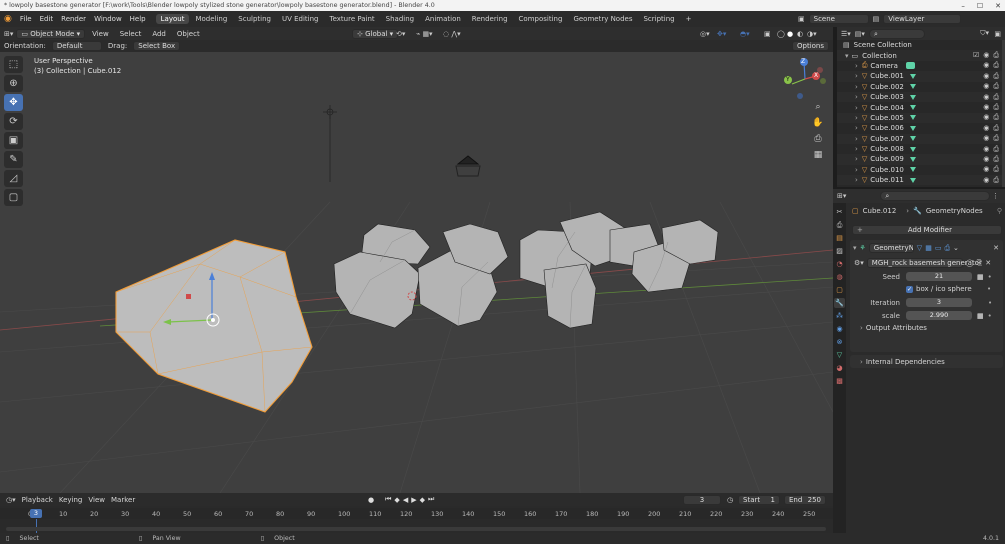 The width and height of the screenshot is (1005, 544). What do you see at coordinates (839, 225) in the screenshot?
I see `render-tab-icon: ⎙` at bounding box center [839, 225].